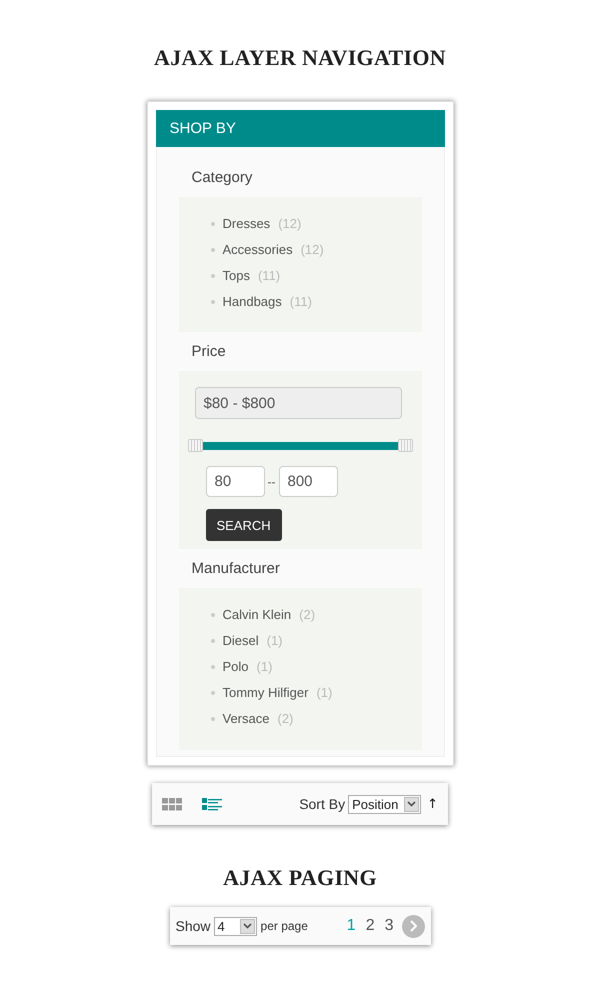 This screenshot has height=997, width=600. What do you see at coordinates (244, 525) in the screenshot?
I see `search-button: SEARCH` at bounding box center [244, 525].